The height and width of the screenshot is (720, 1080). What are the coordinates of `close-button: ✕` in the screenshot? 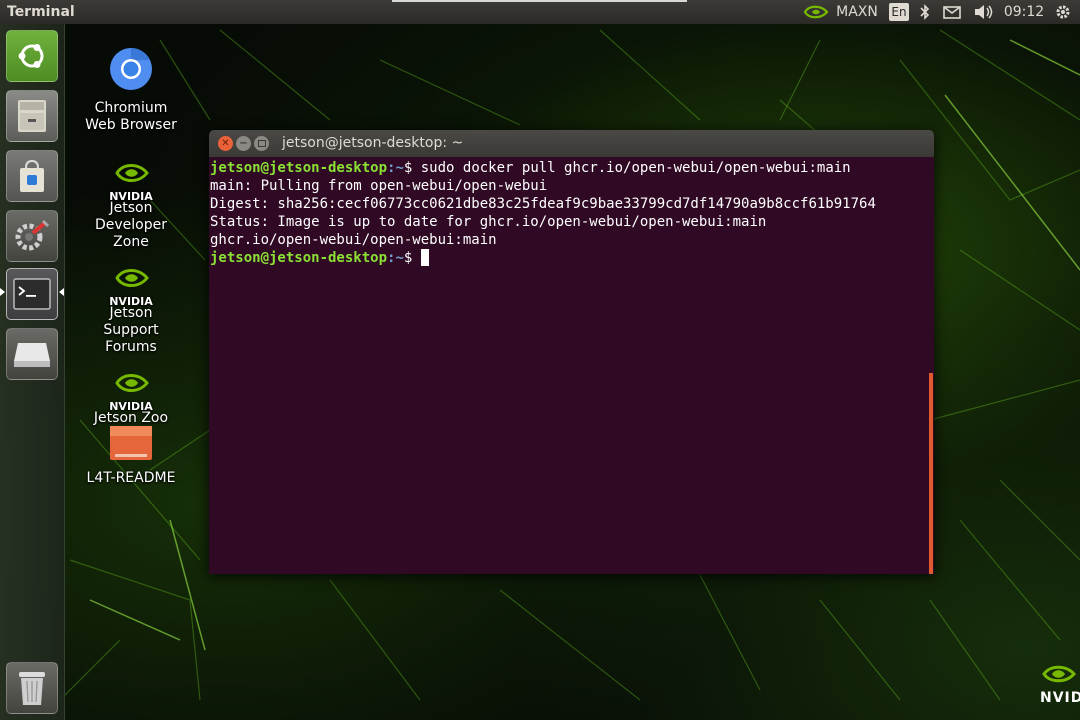 It's located at (225, 143).